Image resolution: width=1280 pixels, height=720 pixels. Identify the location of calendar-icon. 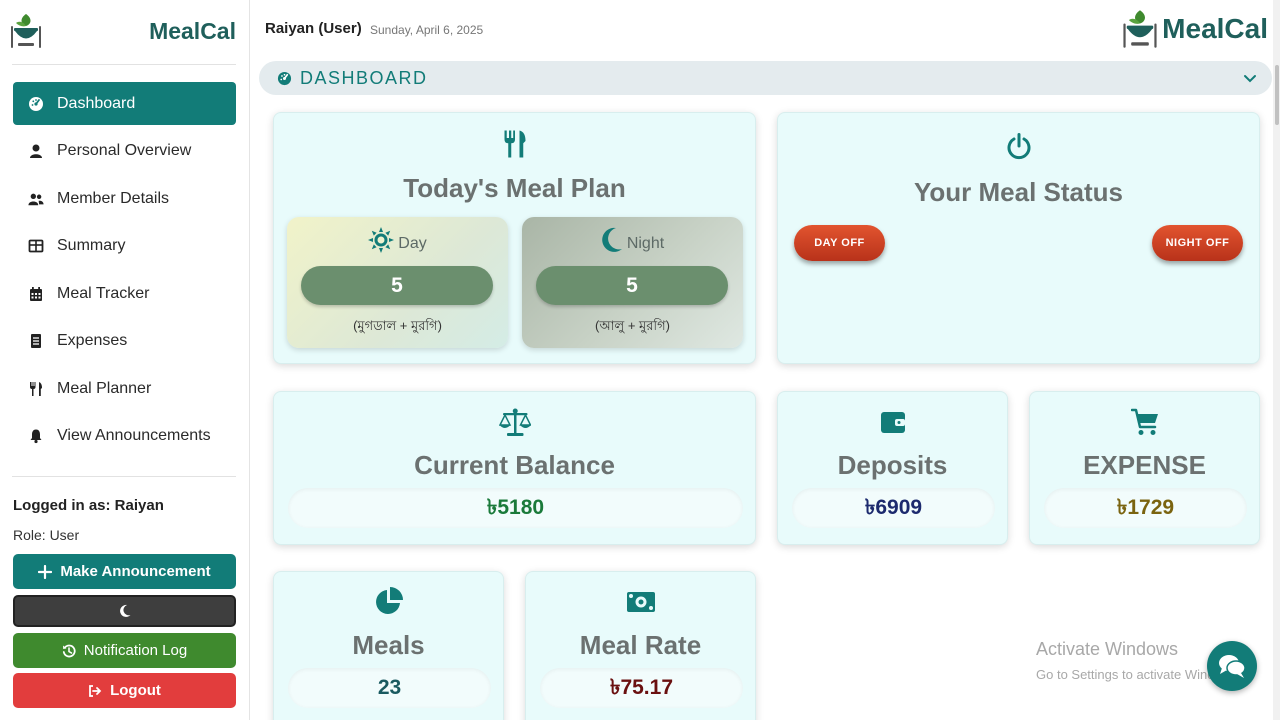
(36, 294).